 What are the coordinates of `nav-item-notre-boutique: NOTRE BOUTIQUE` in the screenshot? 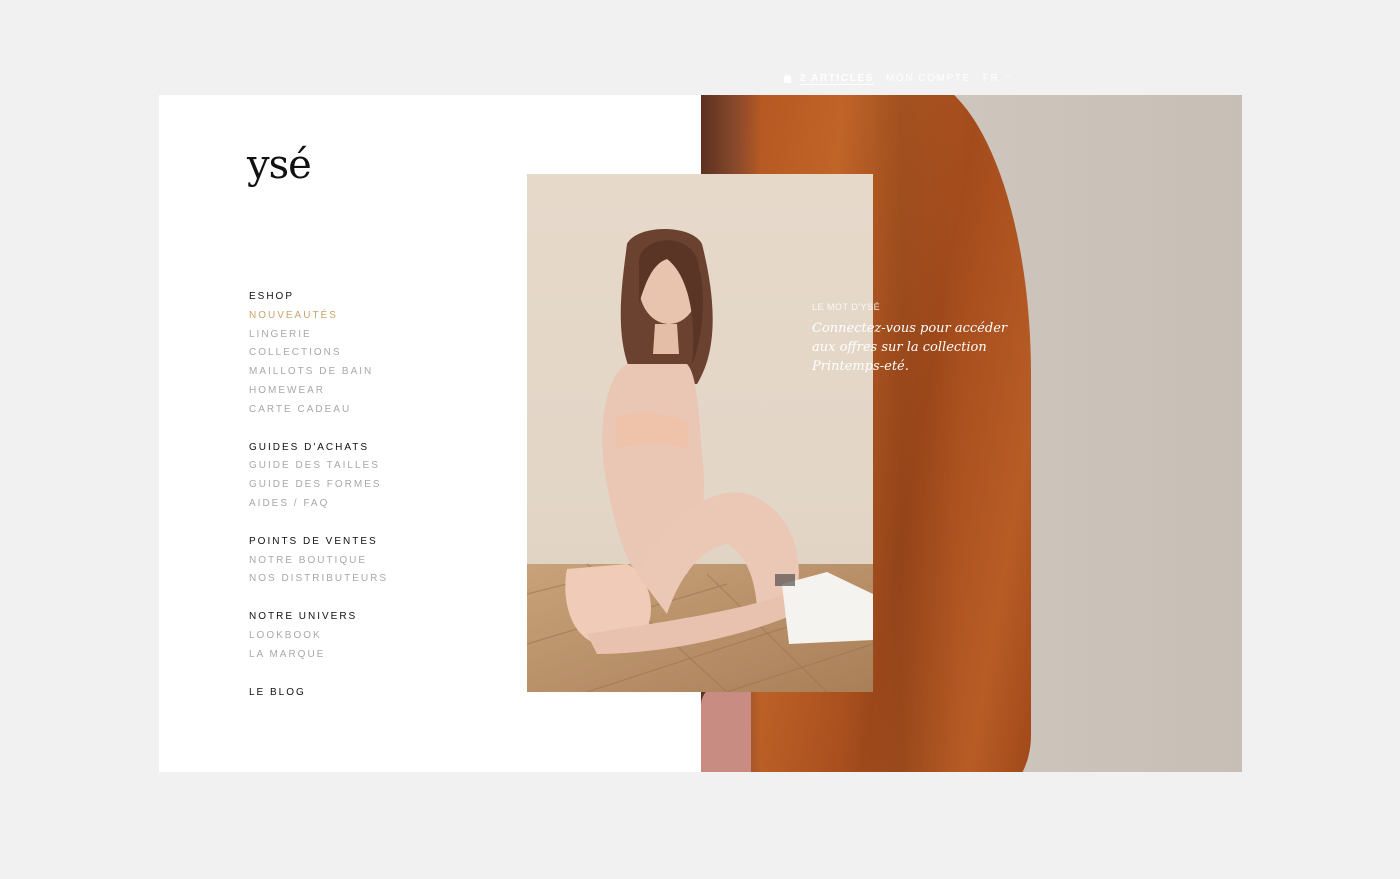 It's located at (318, 561).